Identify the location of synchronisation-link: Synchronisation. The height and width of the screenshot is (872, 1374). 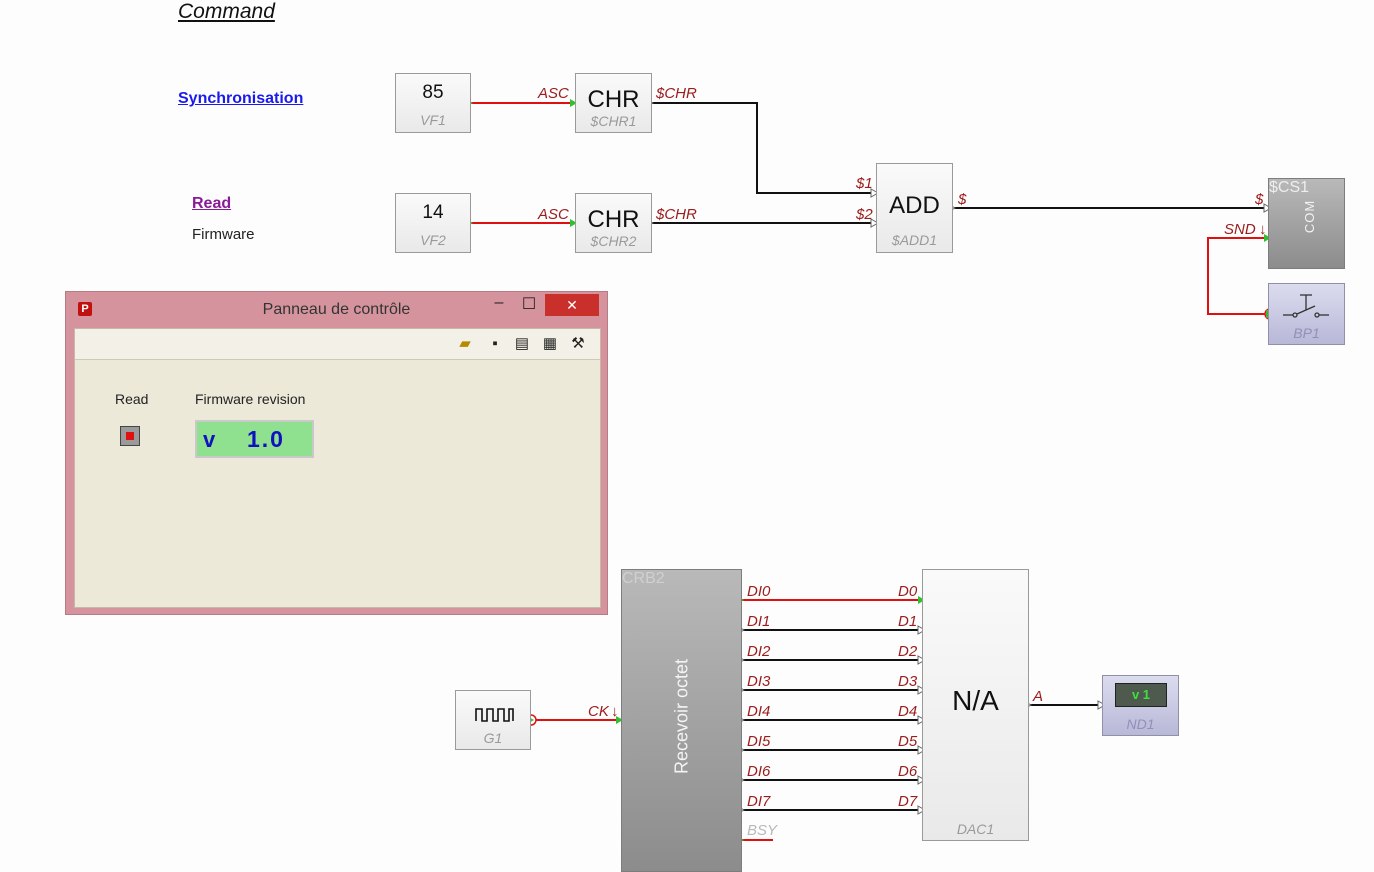
(240, 99).